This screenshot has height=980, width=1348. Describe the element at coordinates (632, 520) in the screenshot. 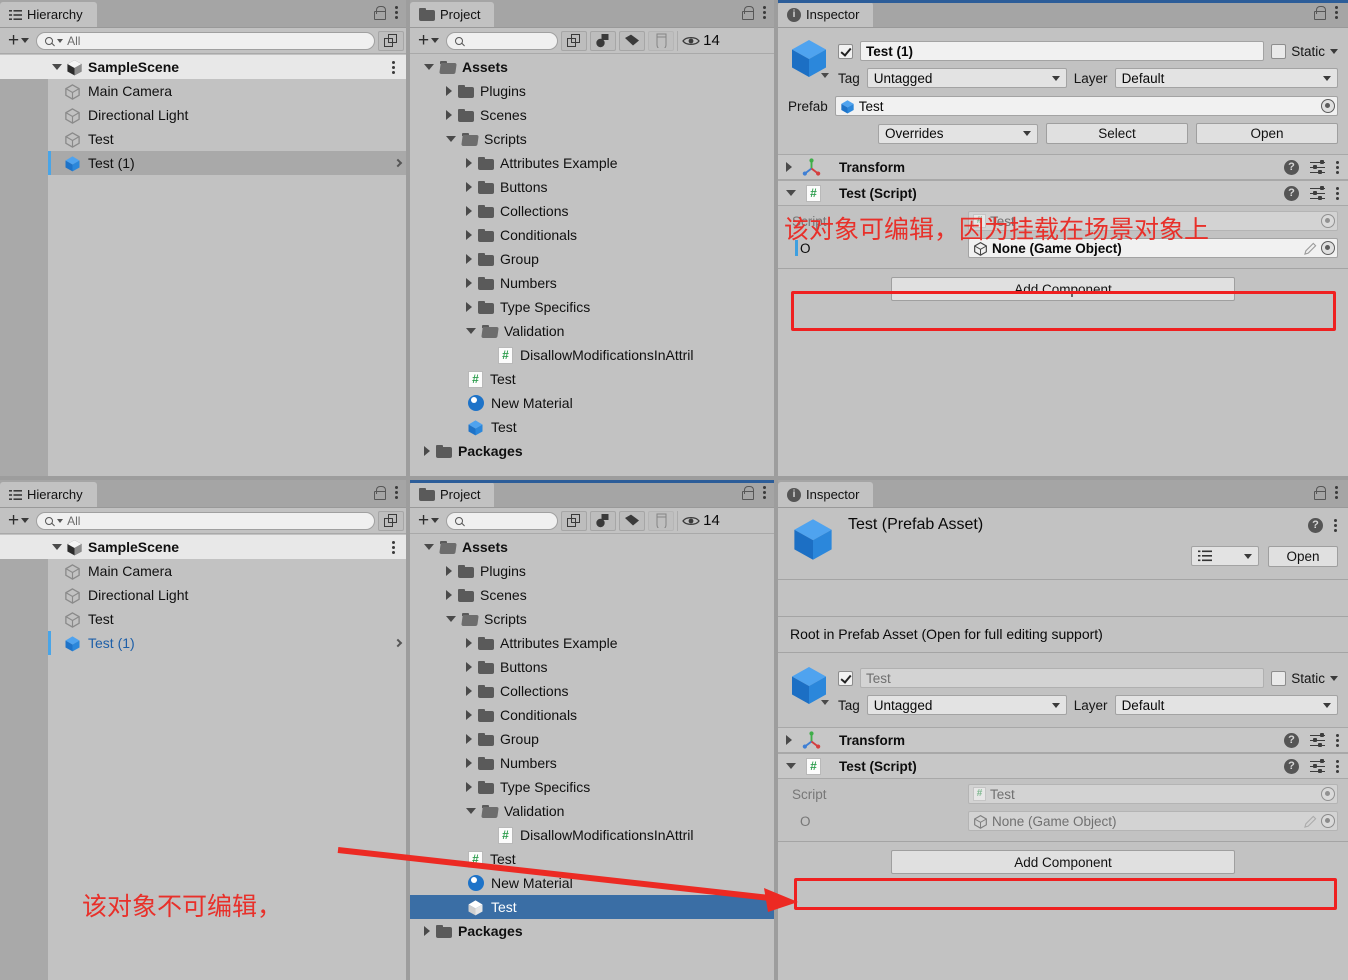

I see `filter-by-label-button` at that location.